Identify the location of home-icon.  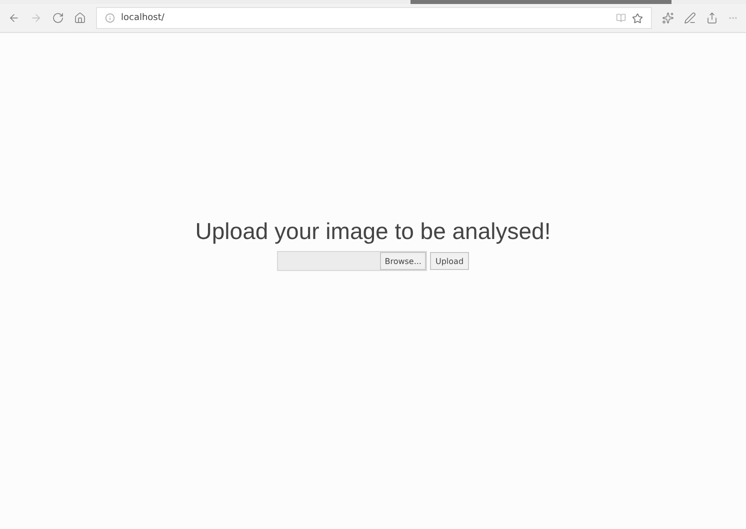
(80, 18).